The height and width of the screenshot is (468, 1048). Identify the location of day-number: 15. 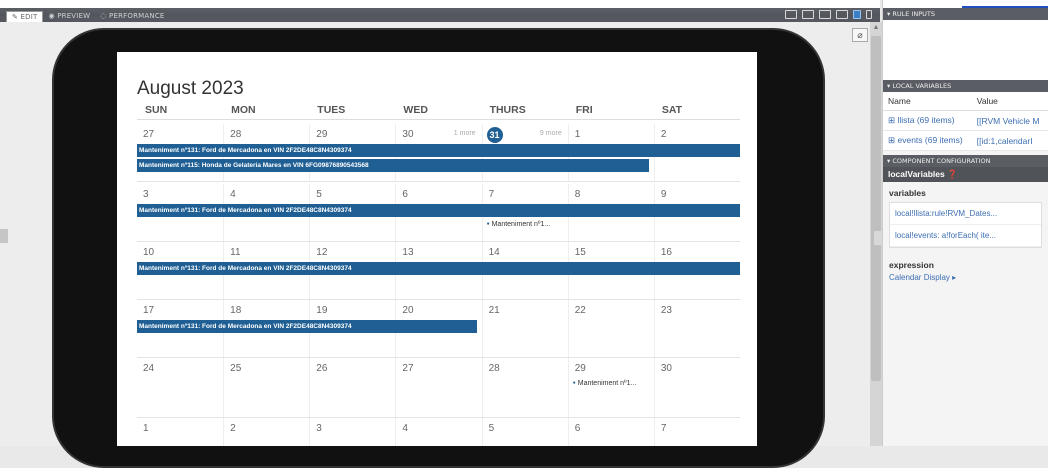
(580, 252).